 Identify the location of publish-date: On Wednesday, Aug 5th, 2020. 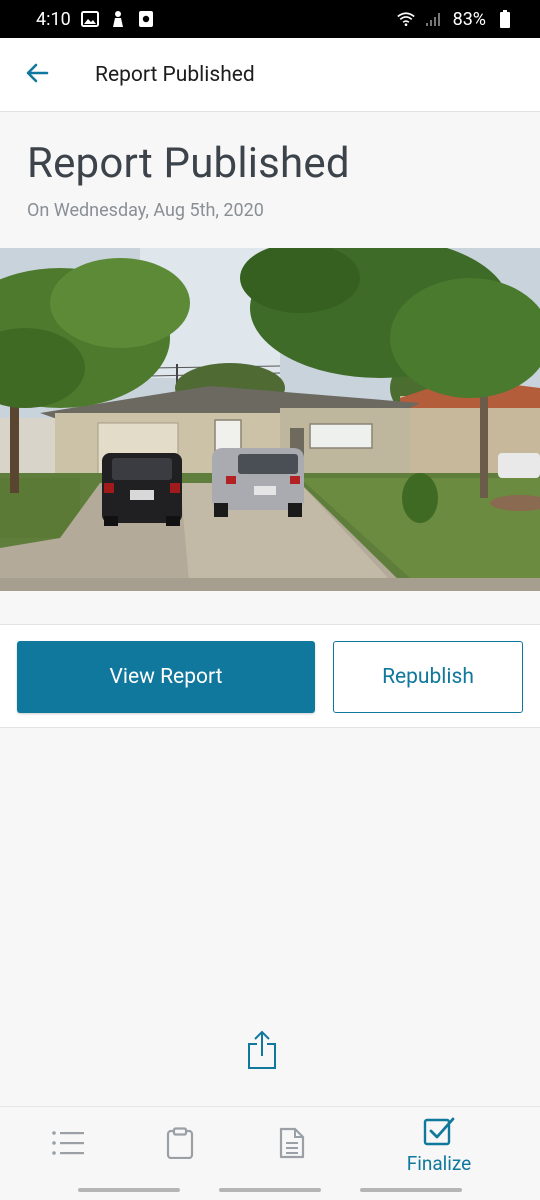
(145, 210).